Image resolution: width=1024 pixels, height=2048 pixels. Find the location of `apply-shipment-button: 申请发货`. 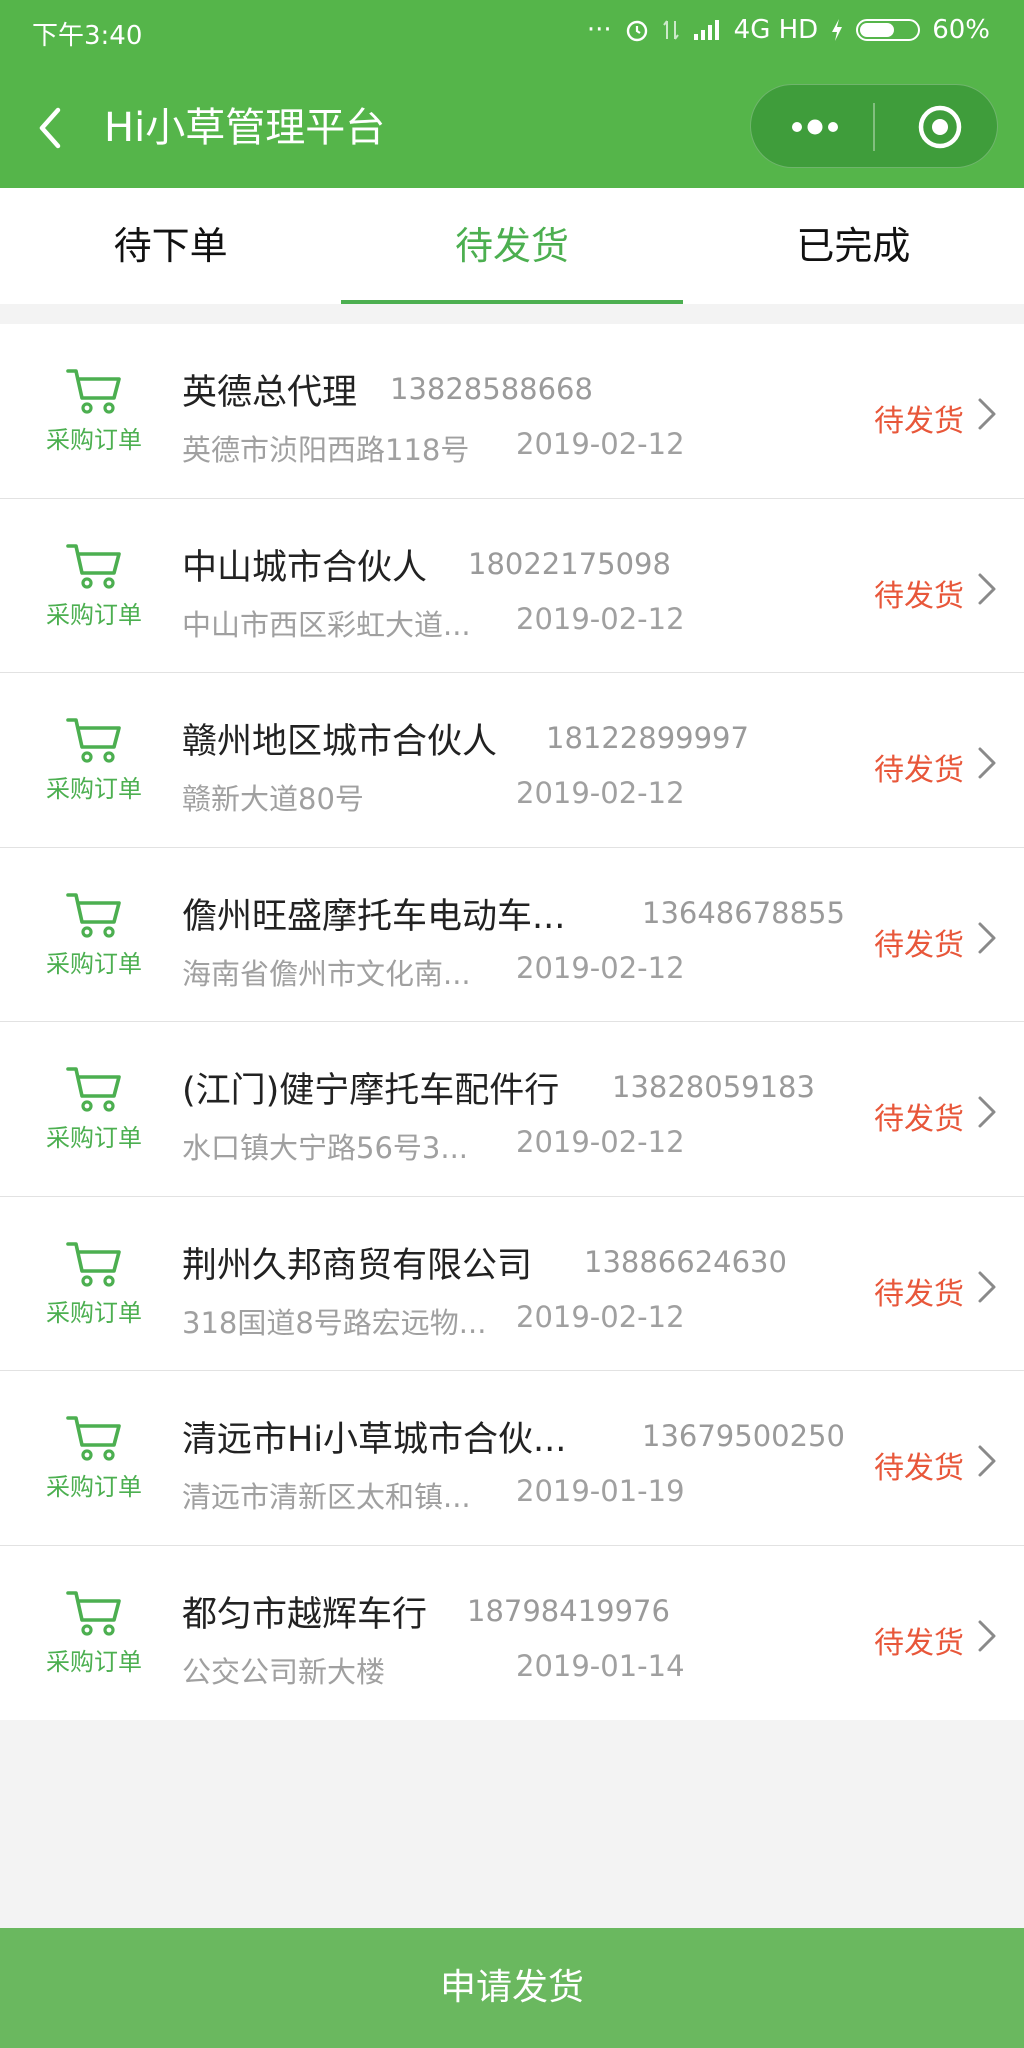

apply-shipment-button: 申请发货 is located at coordinates (512, 1988).